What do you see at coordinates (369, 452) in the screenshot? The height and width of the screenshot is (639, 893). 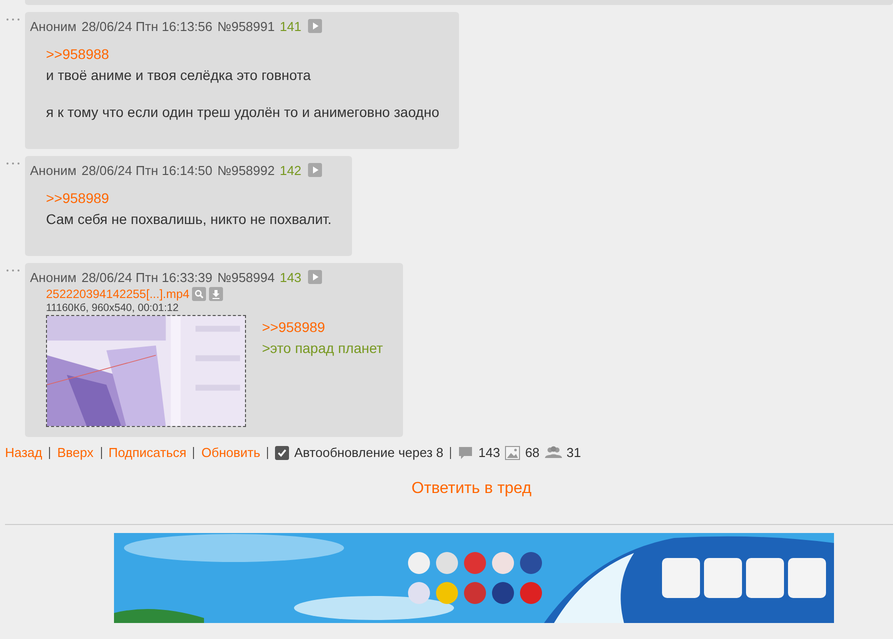 I see `autoupdate-label: Автообновление через 8` at bounding box center [369, 452].